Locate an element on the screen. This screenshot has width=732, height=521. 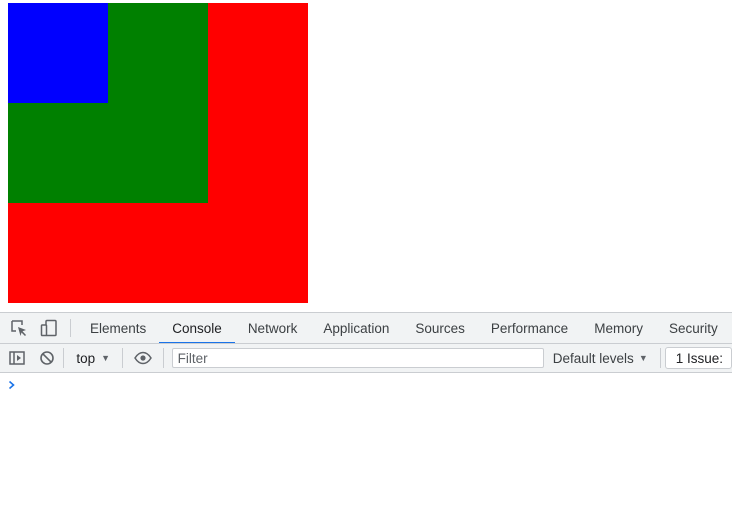
tab-sources: Sources is located at coordinates (440, 328).